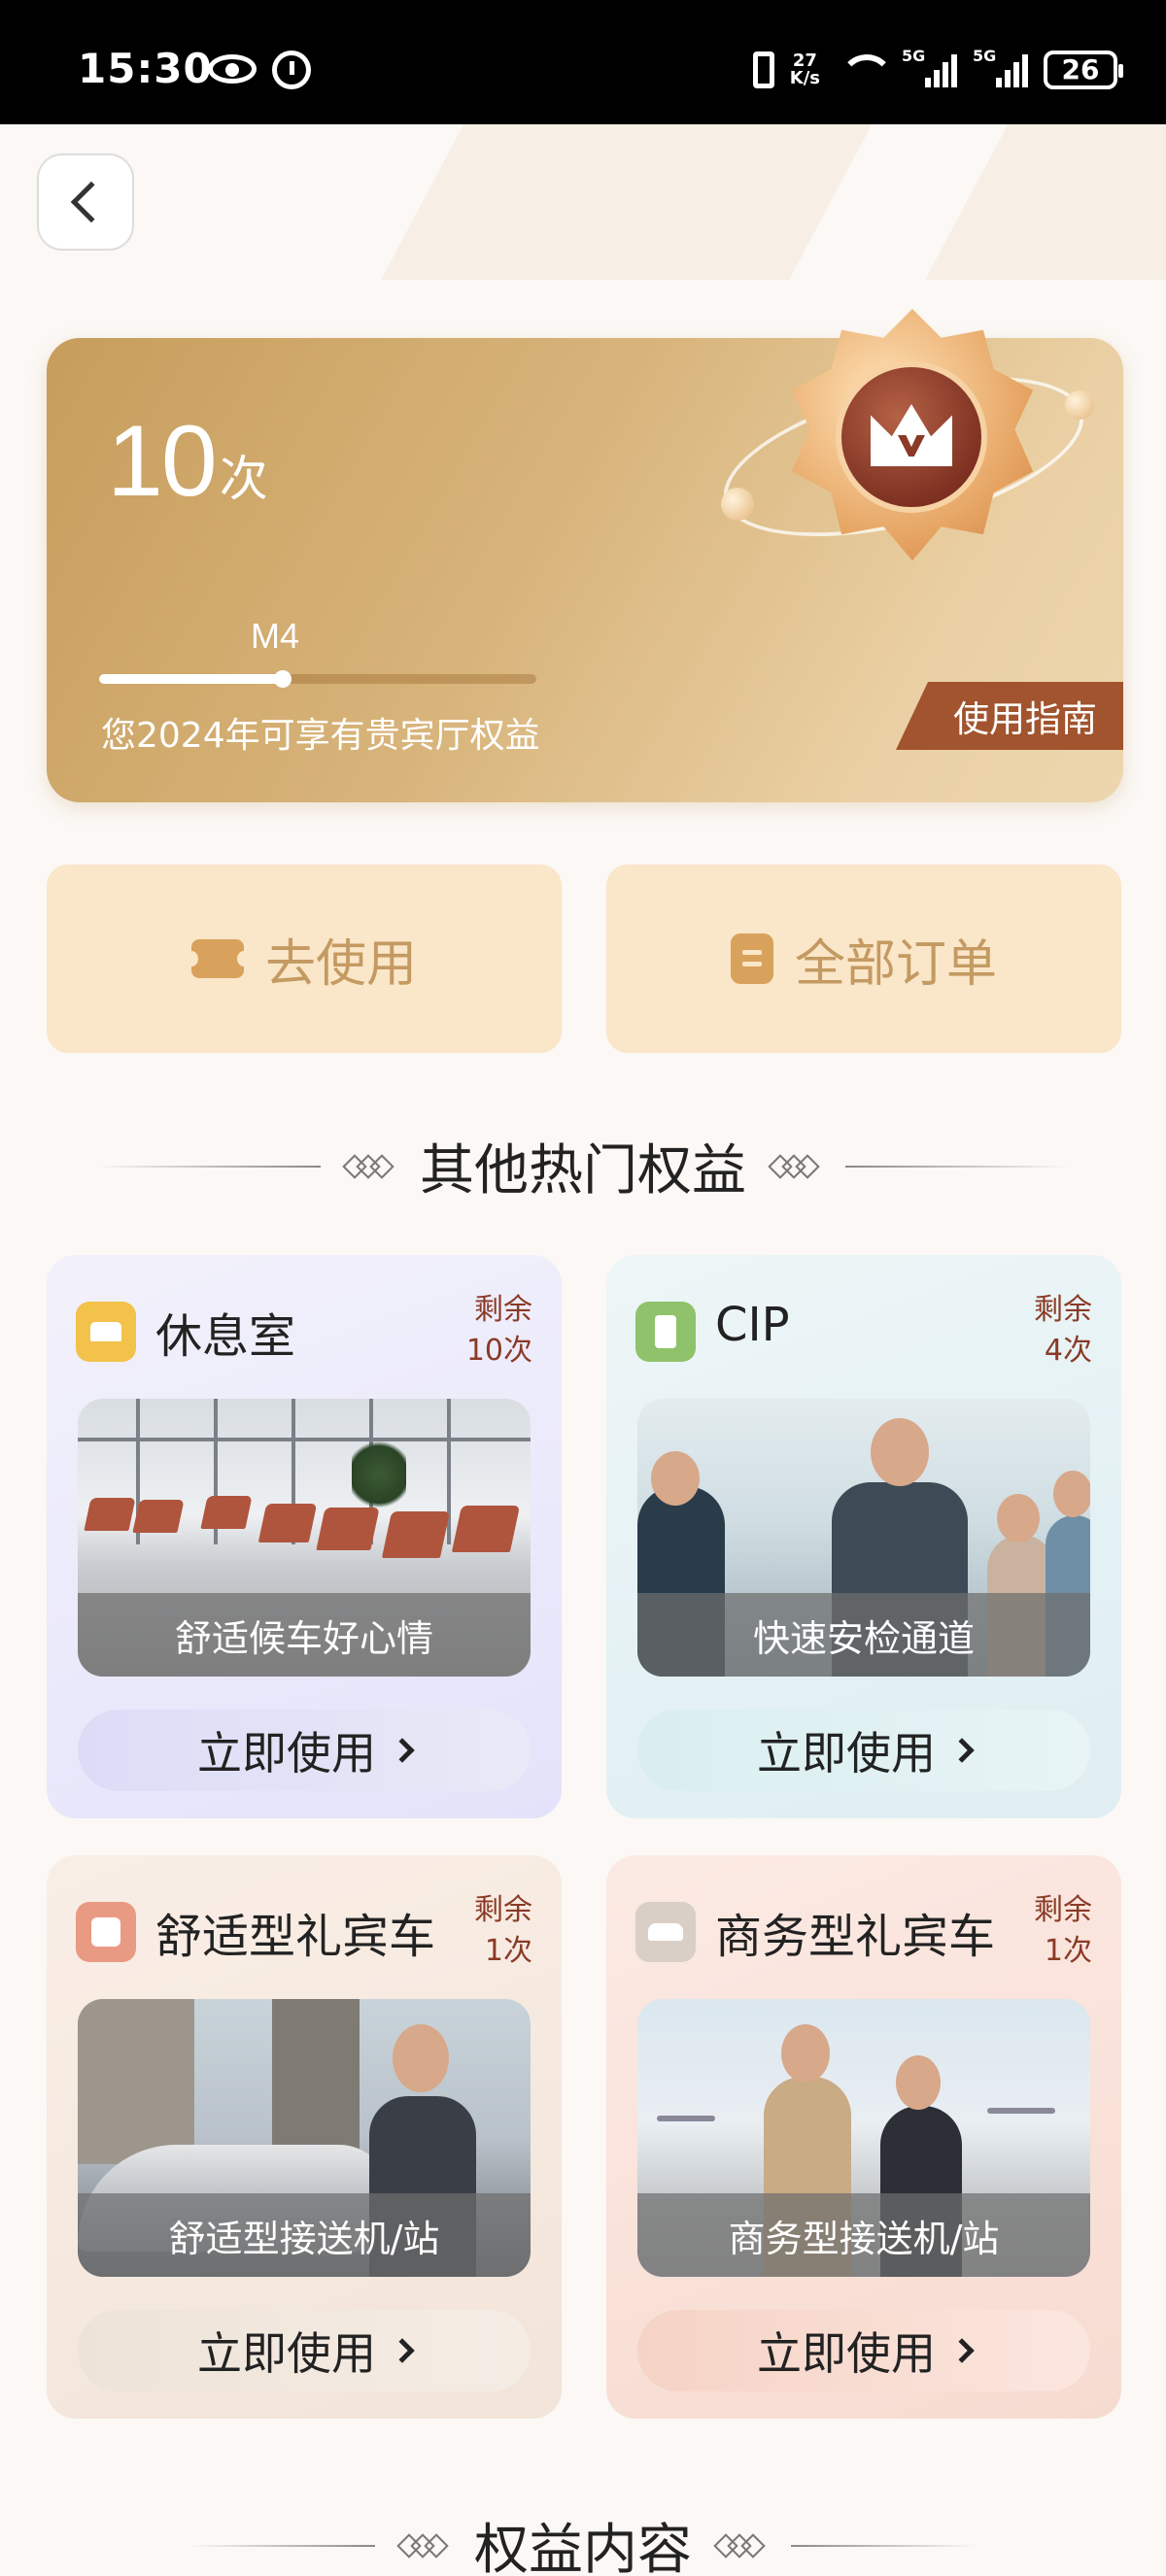 The image size is (1166, 2576). Describe the element at coordinates (865, 70) in the screenshot. I see `wifi-icon` at that location.